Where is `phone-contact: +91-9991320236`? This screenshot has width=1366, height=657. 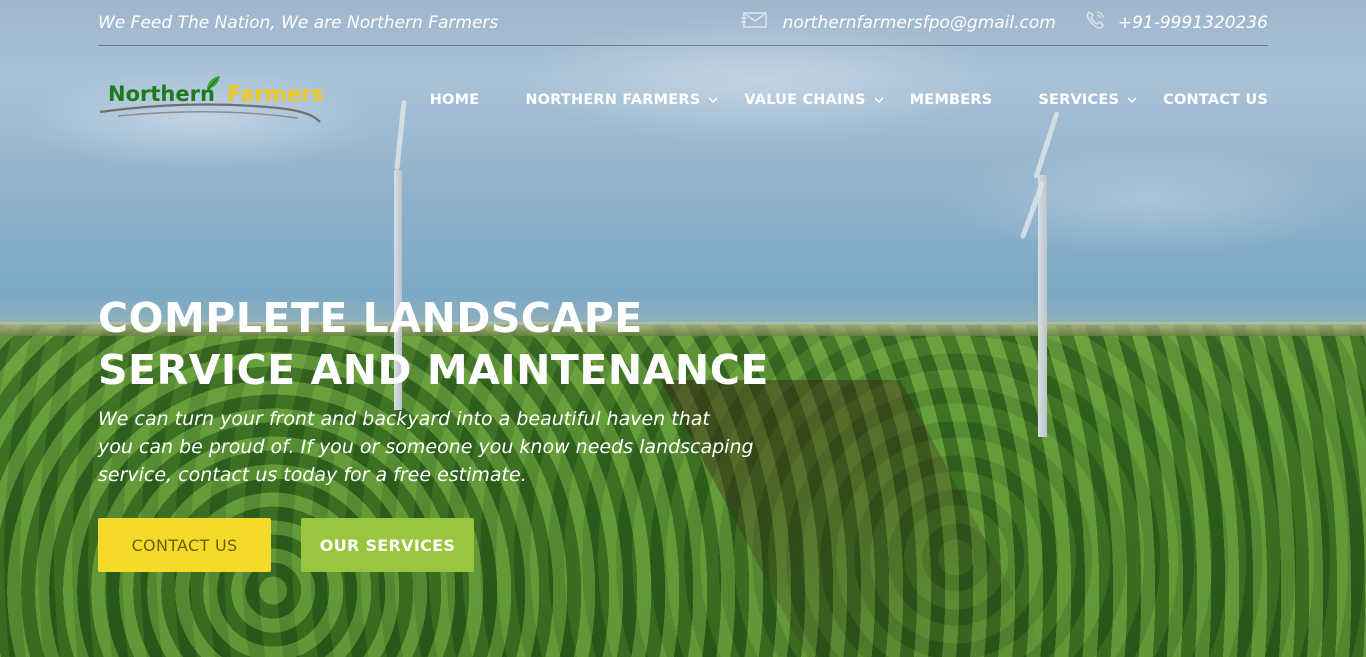 phone-contact: +91-9991320236 is located at coordinates (1176, 22).